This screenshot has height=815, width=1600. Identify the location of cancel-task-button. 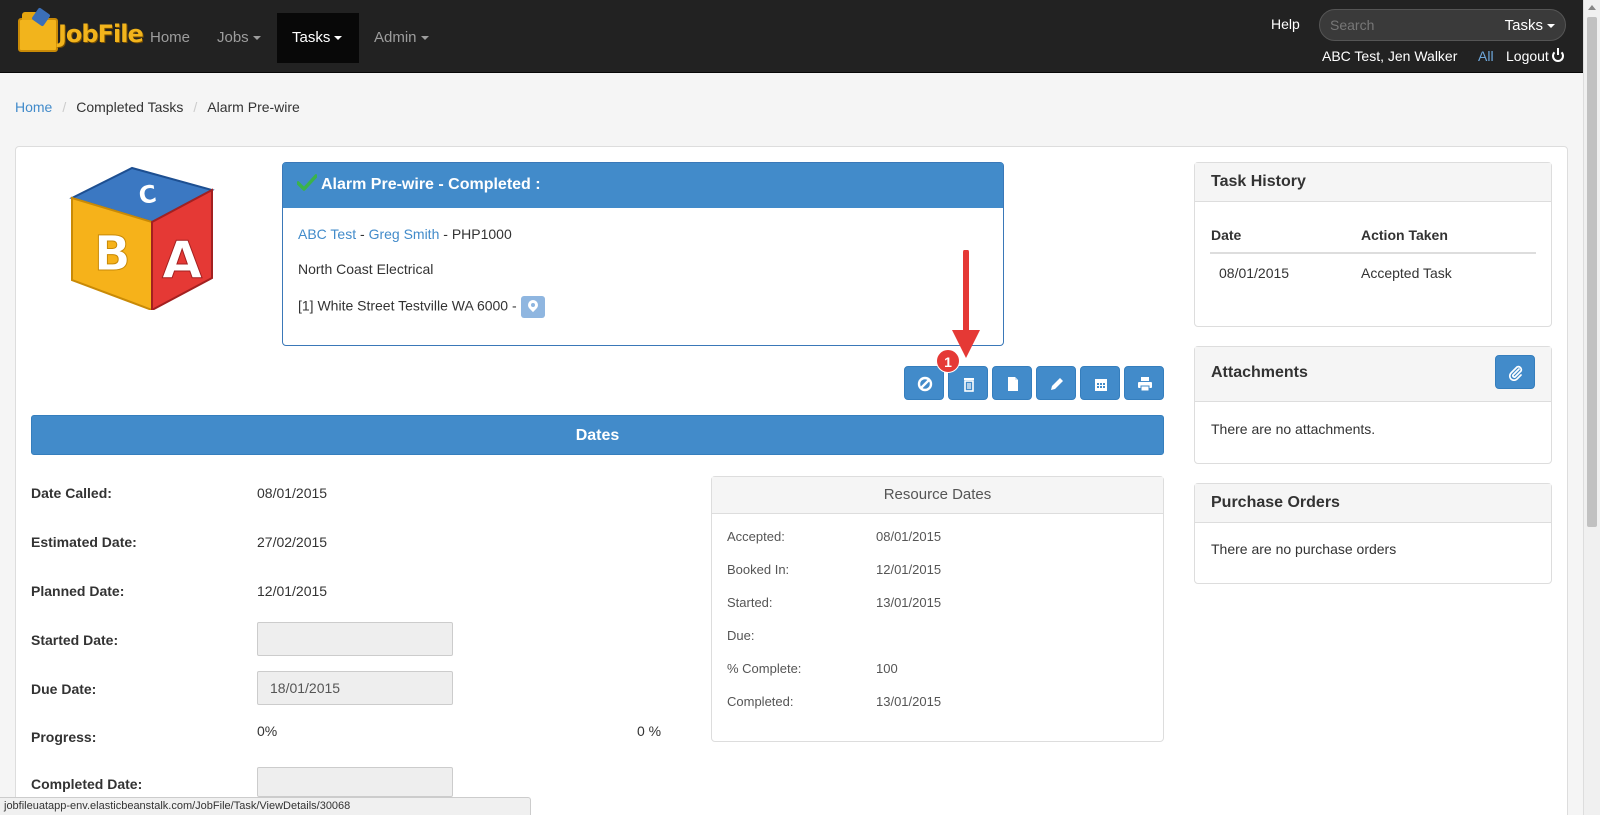
(924, 383).